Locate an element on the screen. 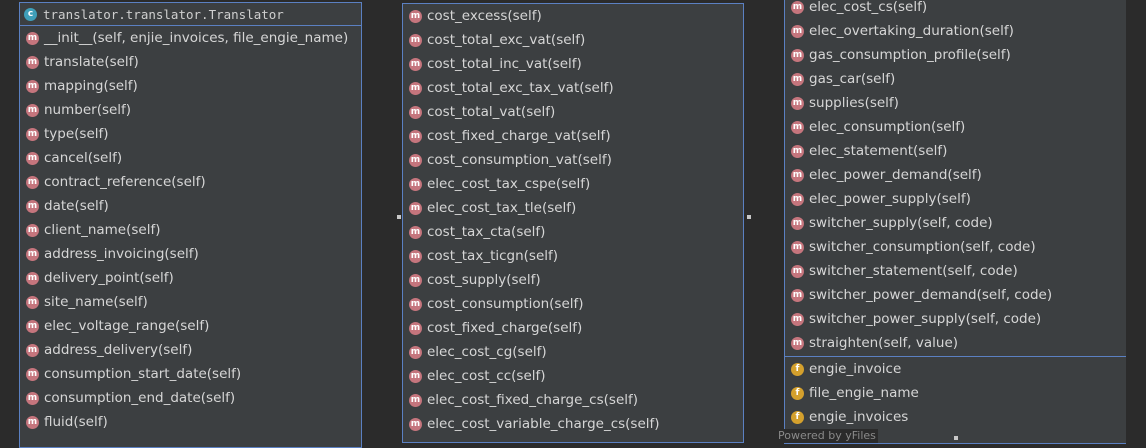 The image size is (1146, 448). class-header: c translator.translator.Translator is located at coordinates (190, 14).